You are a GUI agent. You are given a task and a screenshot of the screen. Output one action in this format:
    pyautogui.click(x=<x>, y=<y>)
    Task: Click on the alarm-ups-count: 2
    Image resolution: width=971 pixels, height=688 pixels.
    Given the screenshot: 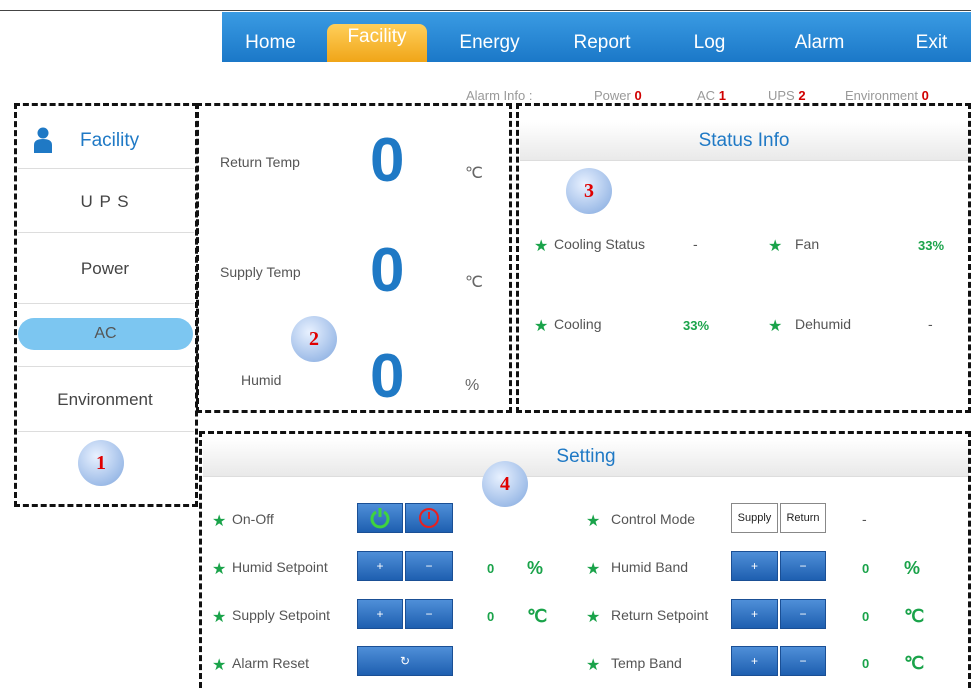 What is the action you would take?
    pyautogui.click(x=802, y=95)
    